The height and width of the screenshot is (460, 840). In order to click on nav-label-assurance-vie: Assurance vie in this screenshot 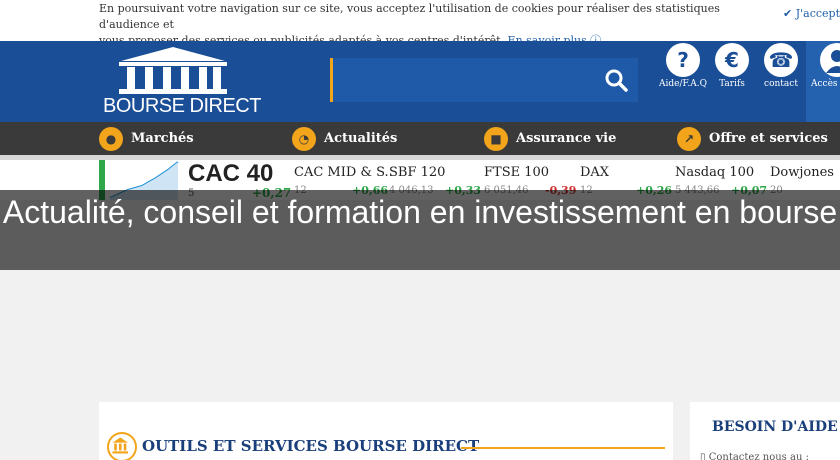, I will do `click(566, 138)`.